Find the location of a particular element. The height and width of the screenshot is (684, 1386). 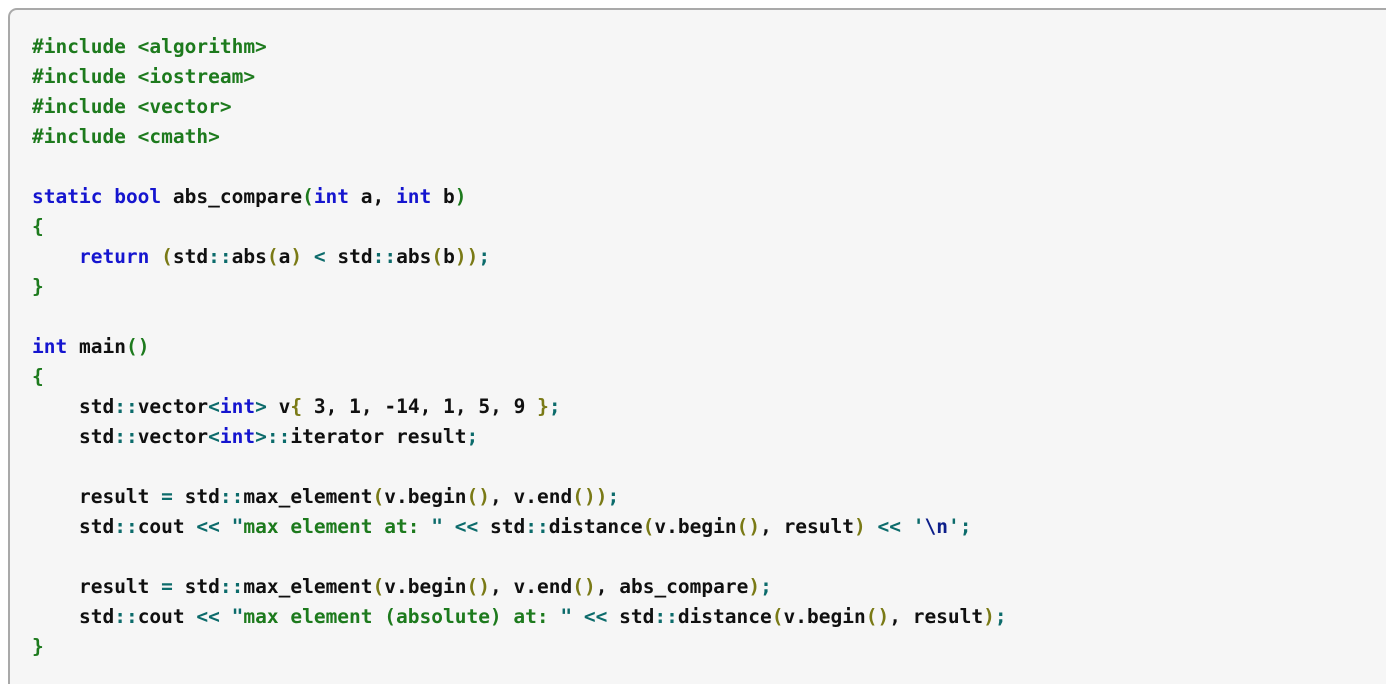

keyword-static: static is located at coordinates (67, 196).